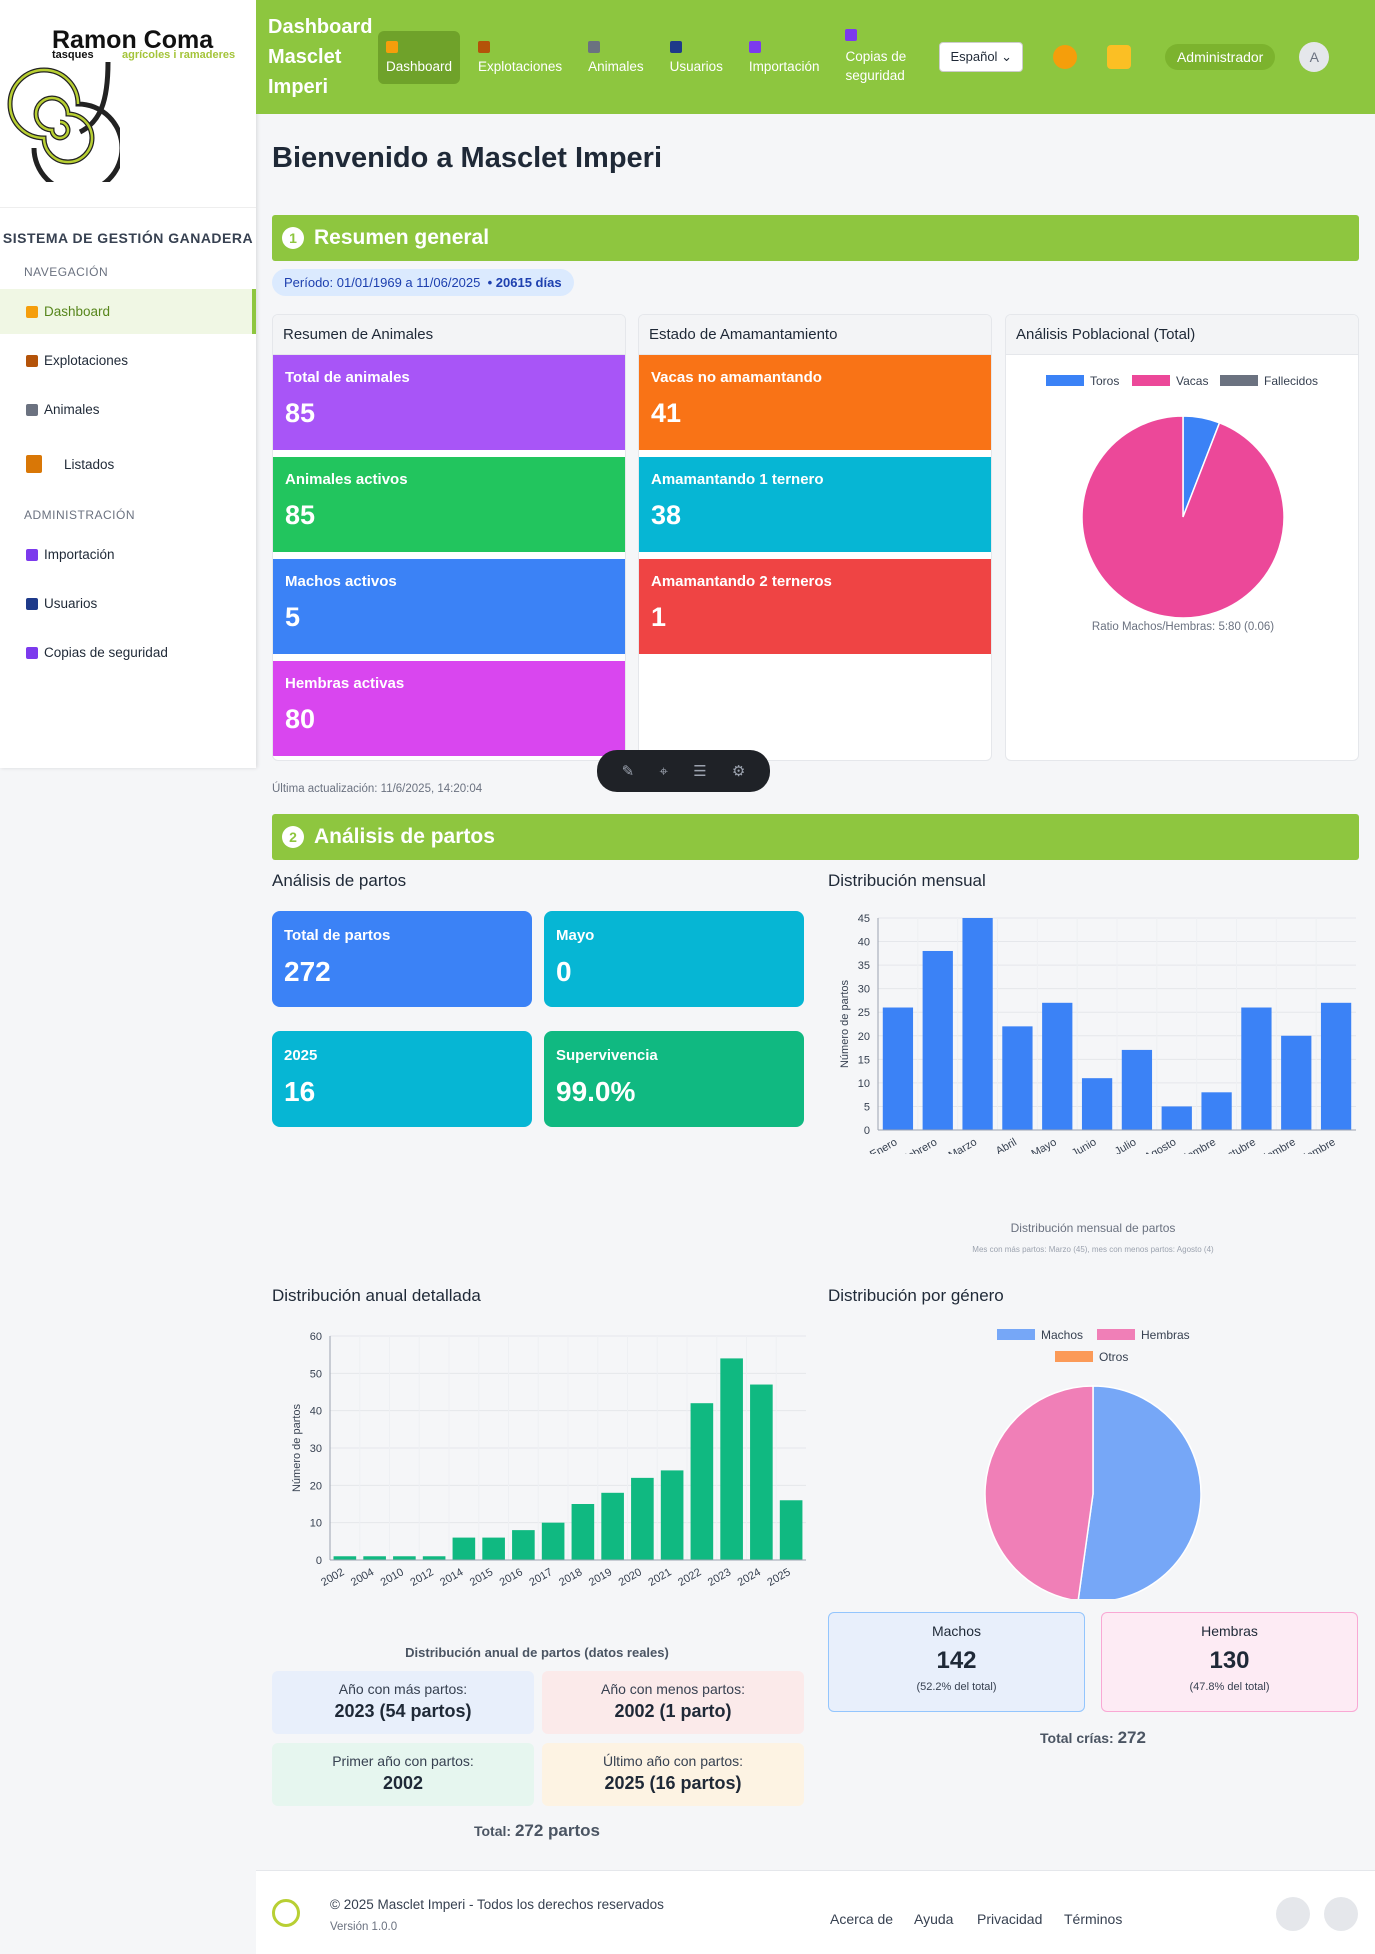 This screenshot has width=1375, height=1954. I want to click on x-tick-label: 2004, so click(362, 1577).